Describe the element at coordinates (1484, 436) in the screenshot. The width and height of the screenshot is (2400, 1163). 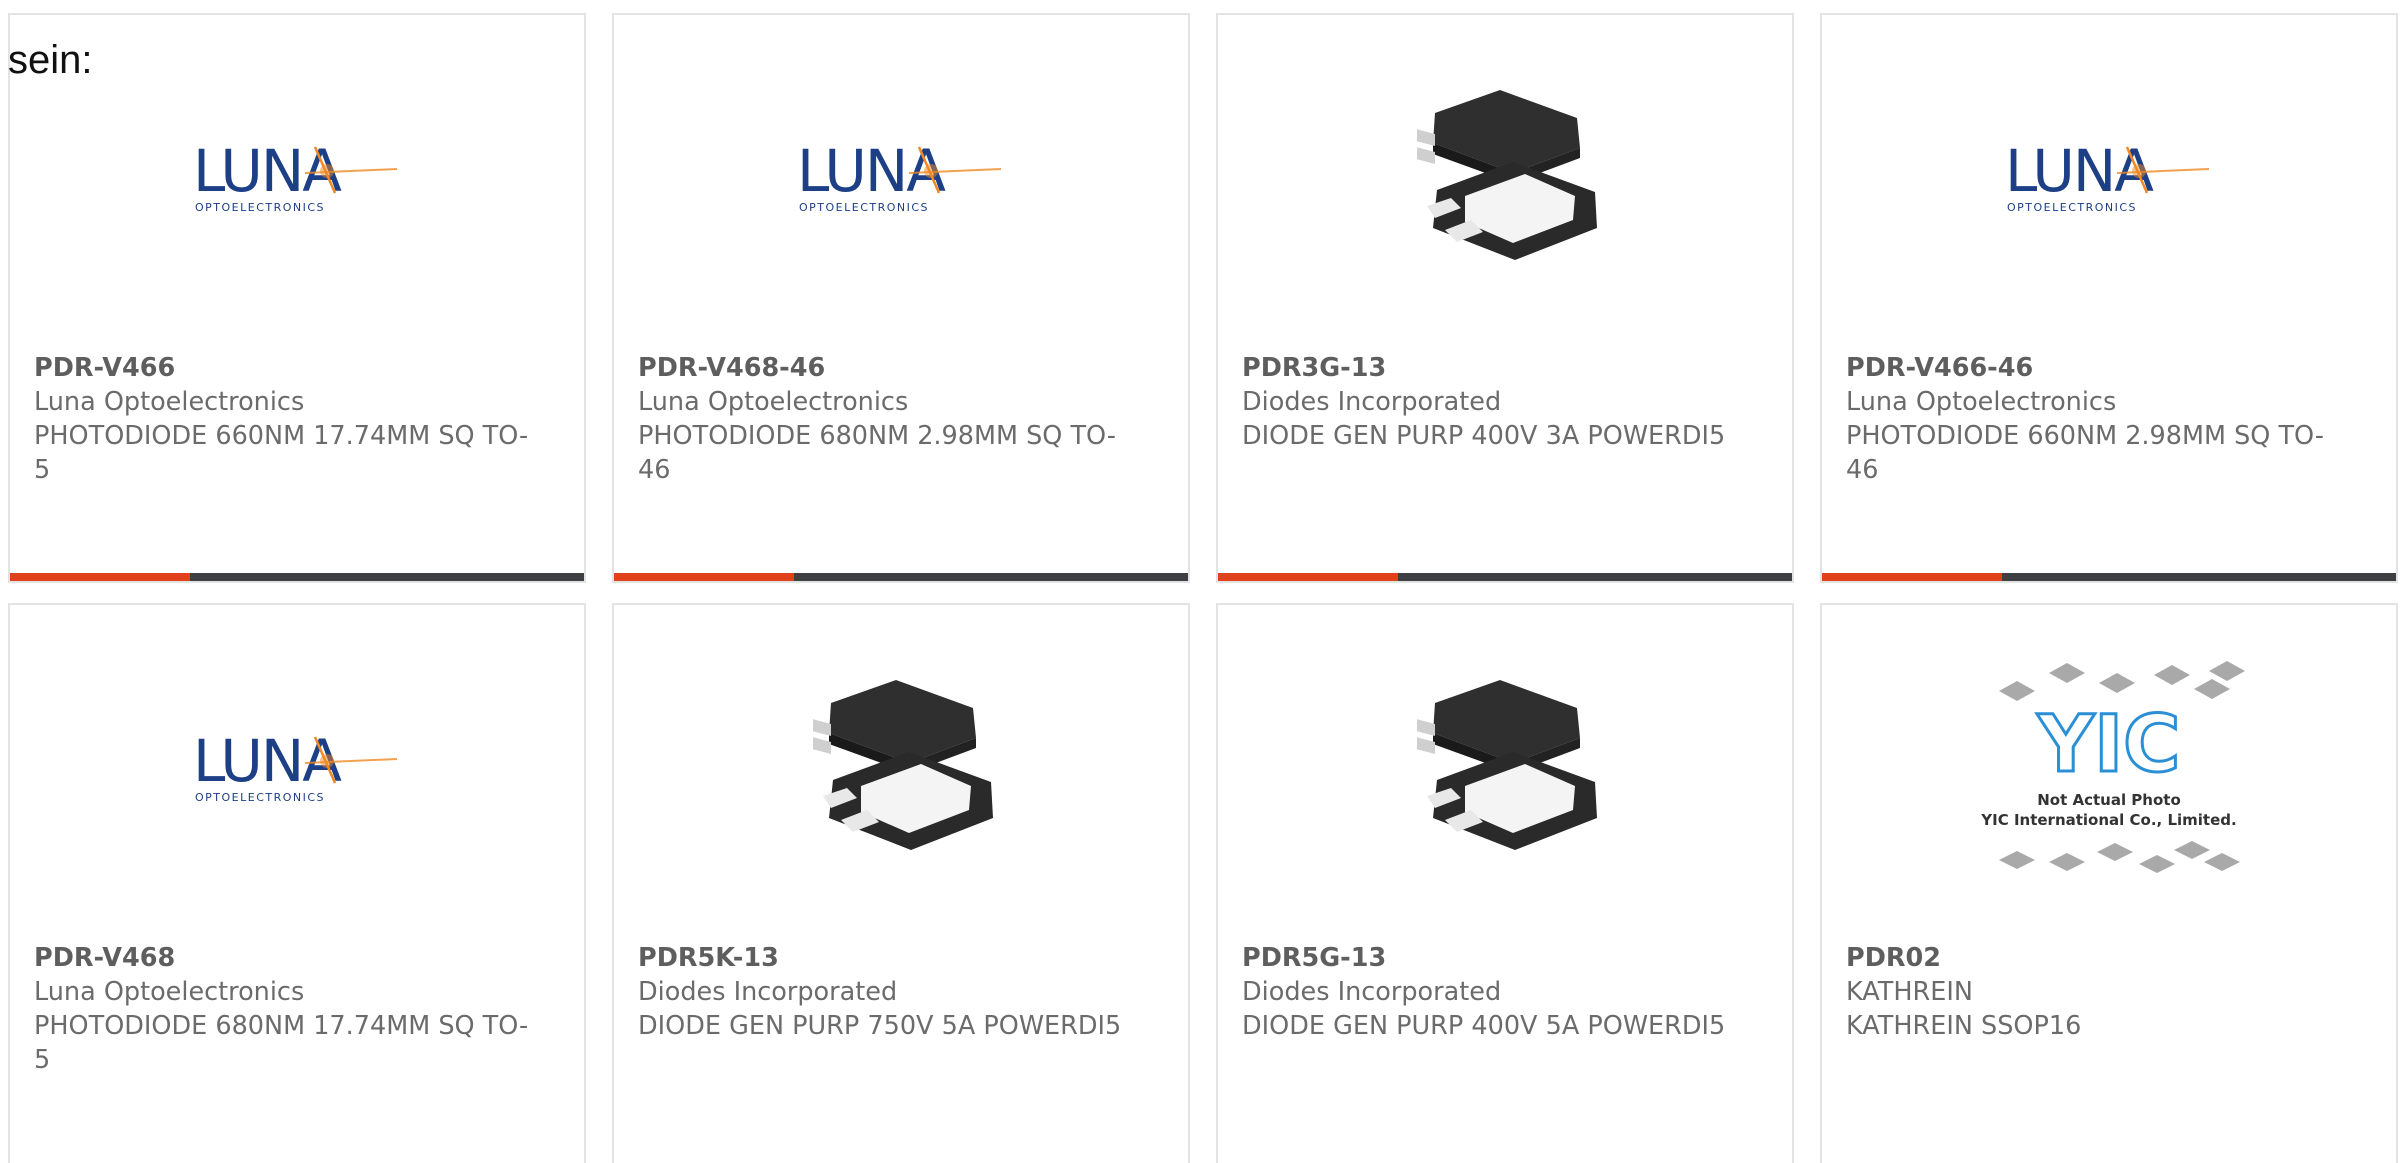
I see `description-label: DIODE GEN PURP 400V 3A POWERDI5` at that location.